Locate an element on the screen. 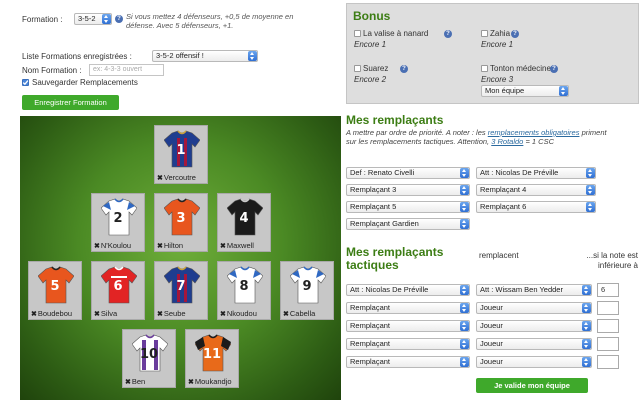 The height and width of the screenshot is (400, 640). bonus-count-2: Encore 1 is located at coordinates (497, 44).